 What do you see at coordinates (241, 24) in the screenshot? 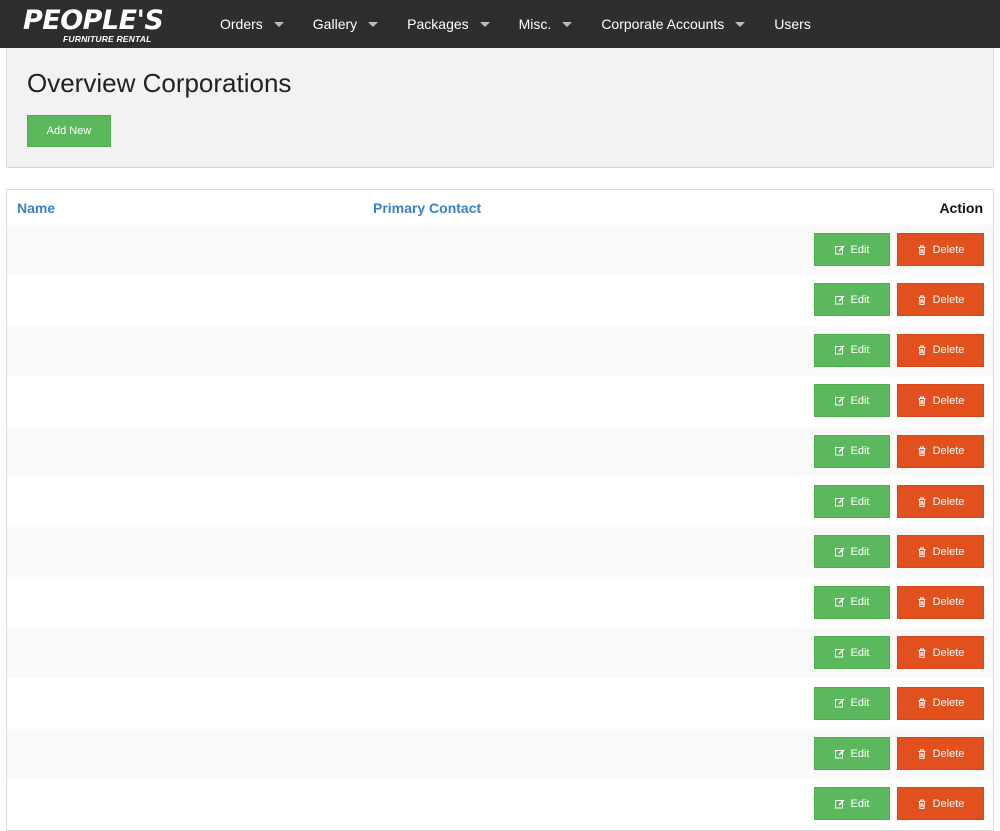
I see `nav-item-label: Orders` at bounding box center [241, 24].